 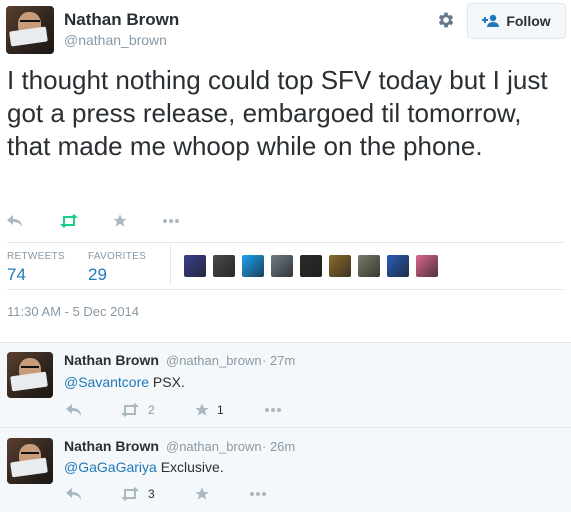 What do you see at coordinates (167, 382) in the screenshot?
I see `reply-body: PSX.` at bounding box center [167, 382].